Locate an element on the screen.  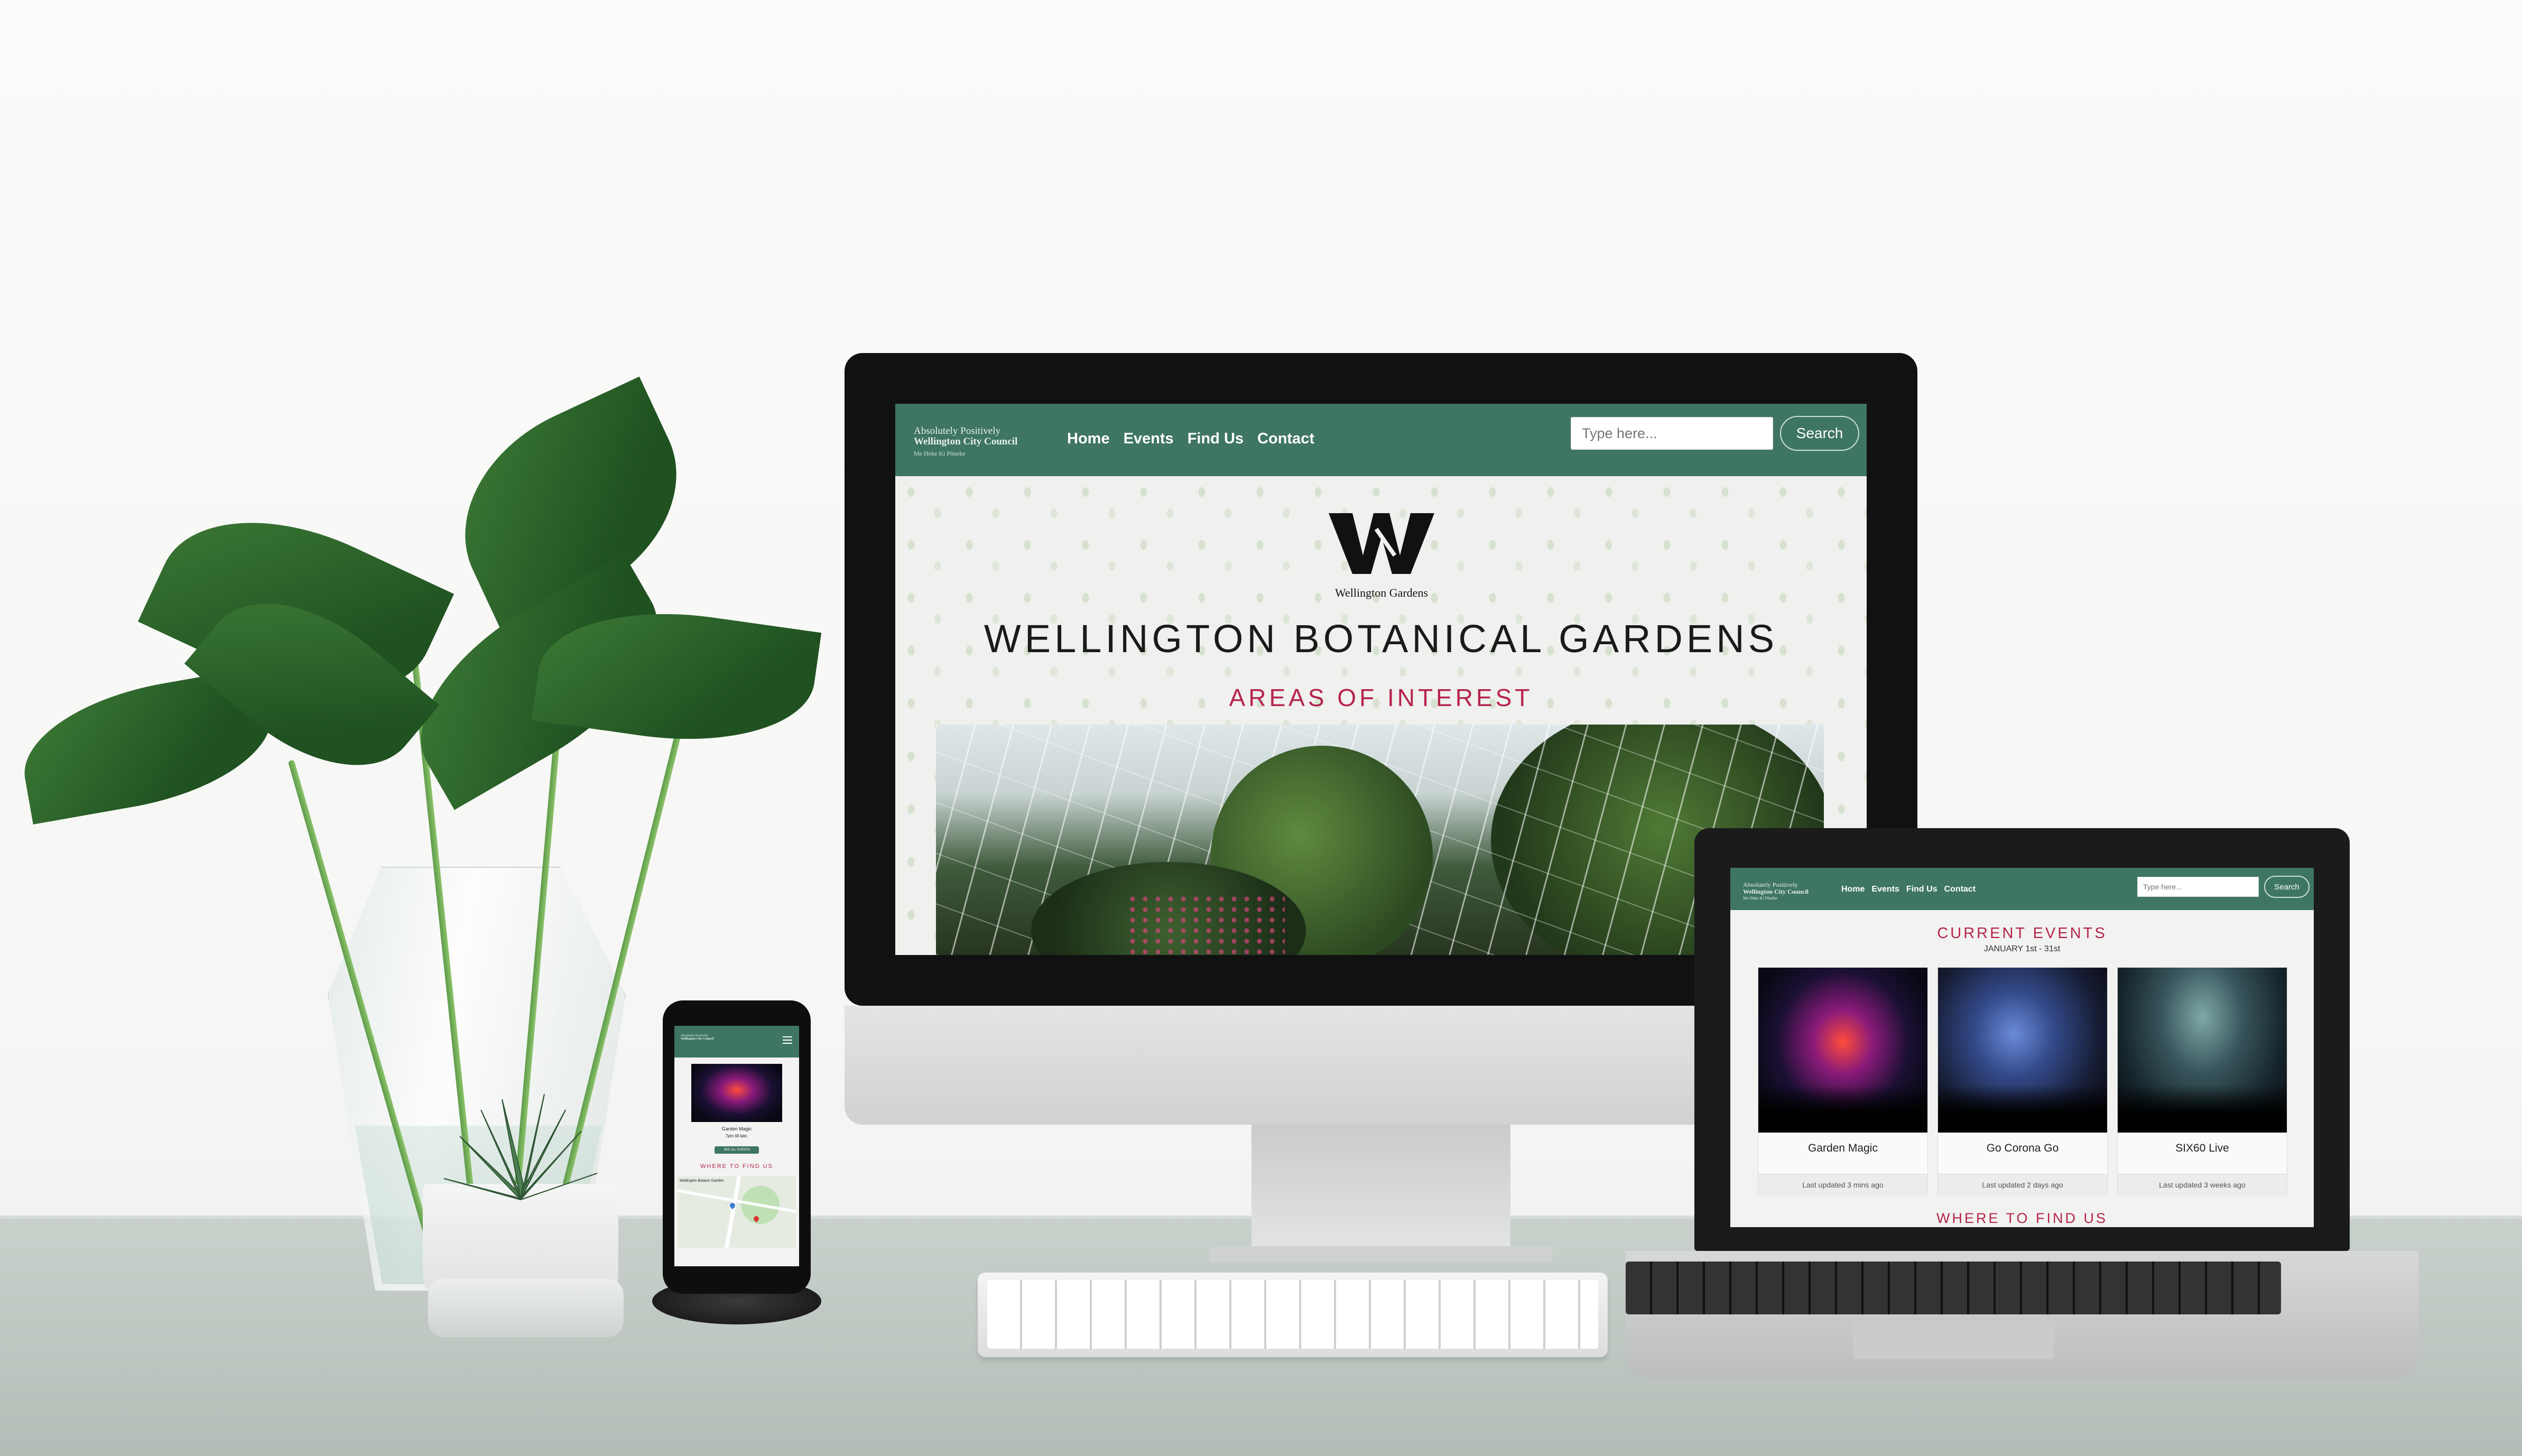
event-time: 7pm till late. is located at coordinates (736, 1136).